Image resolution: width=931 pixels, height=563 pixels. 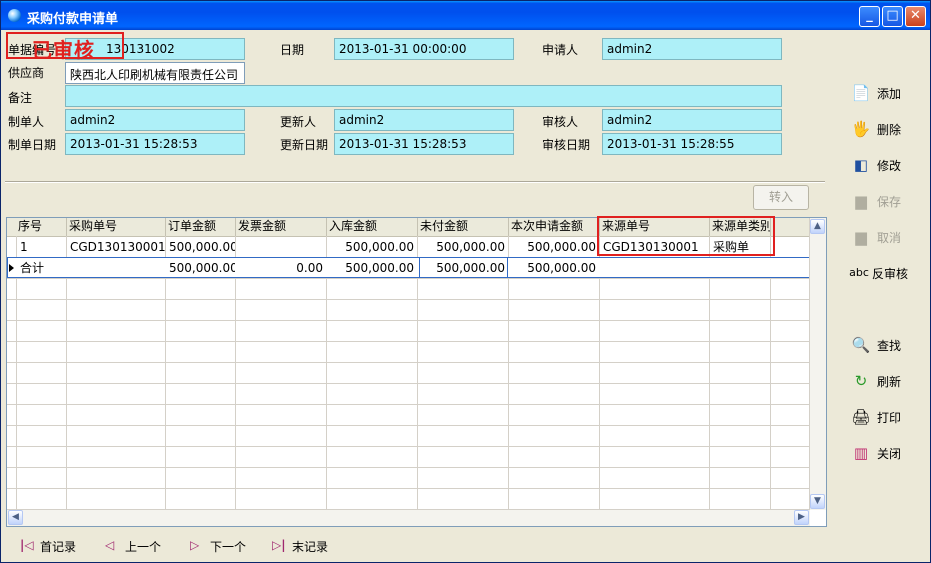 I want to click on total-invoice-amount: 0.00, so click(x=309, y=268).